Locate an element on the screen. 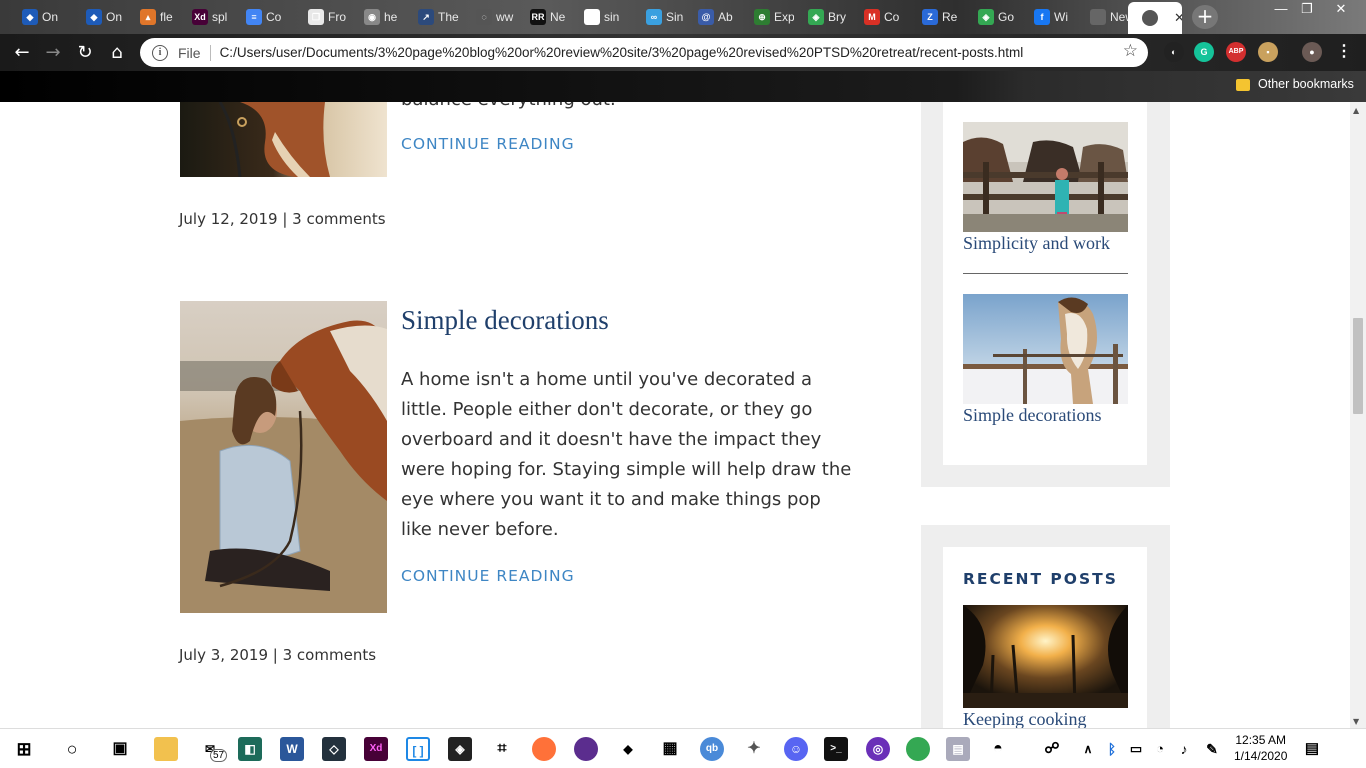  terminal-icon: >_ is located at coordinates (836, 749).